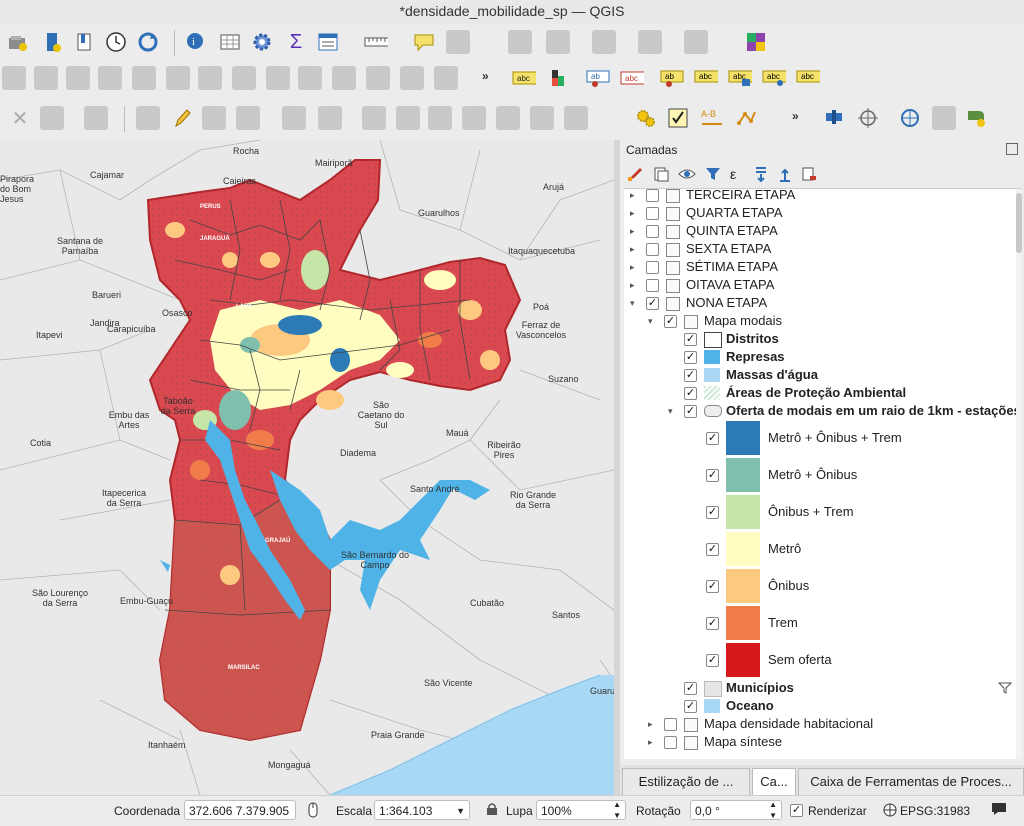  What do you see at coordinates (424, 42) in the screenshot?
I see `annotation-icon` at bounding box center [424, 42].